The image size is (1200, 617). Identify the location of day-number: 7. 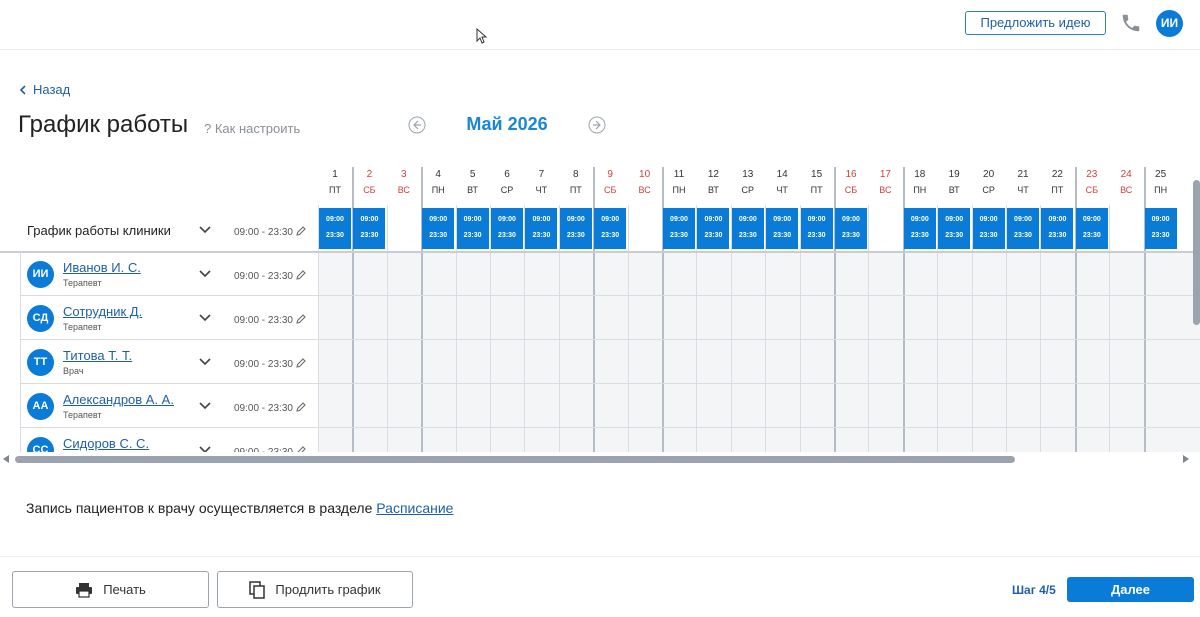
(541, 174).